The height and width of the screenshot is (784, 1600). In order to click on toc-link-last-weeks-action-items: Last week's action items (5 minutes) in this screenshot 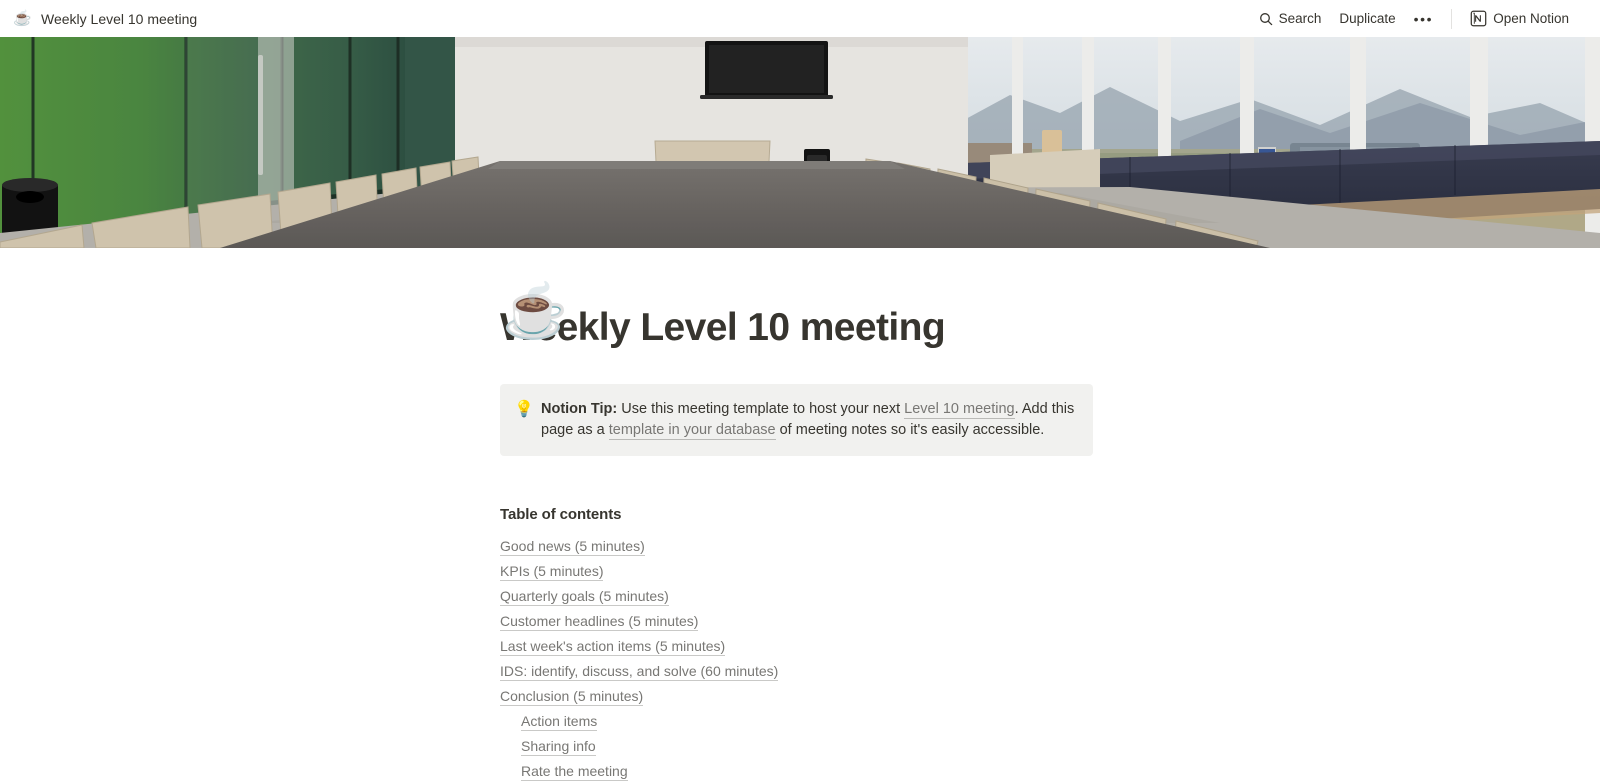, I will do `click(613, 647)`.